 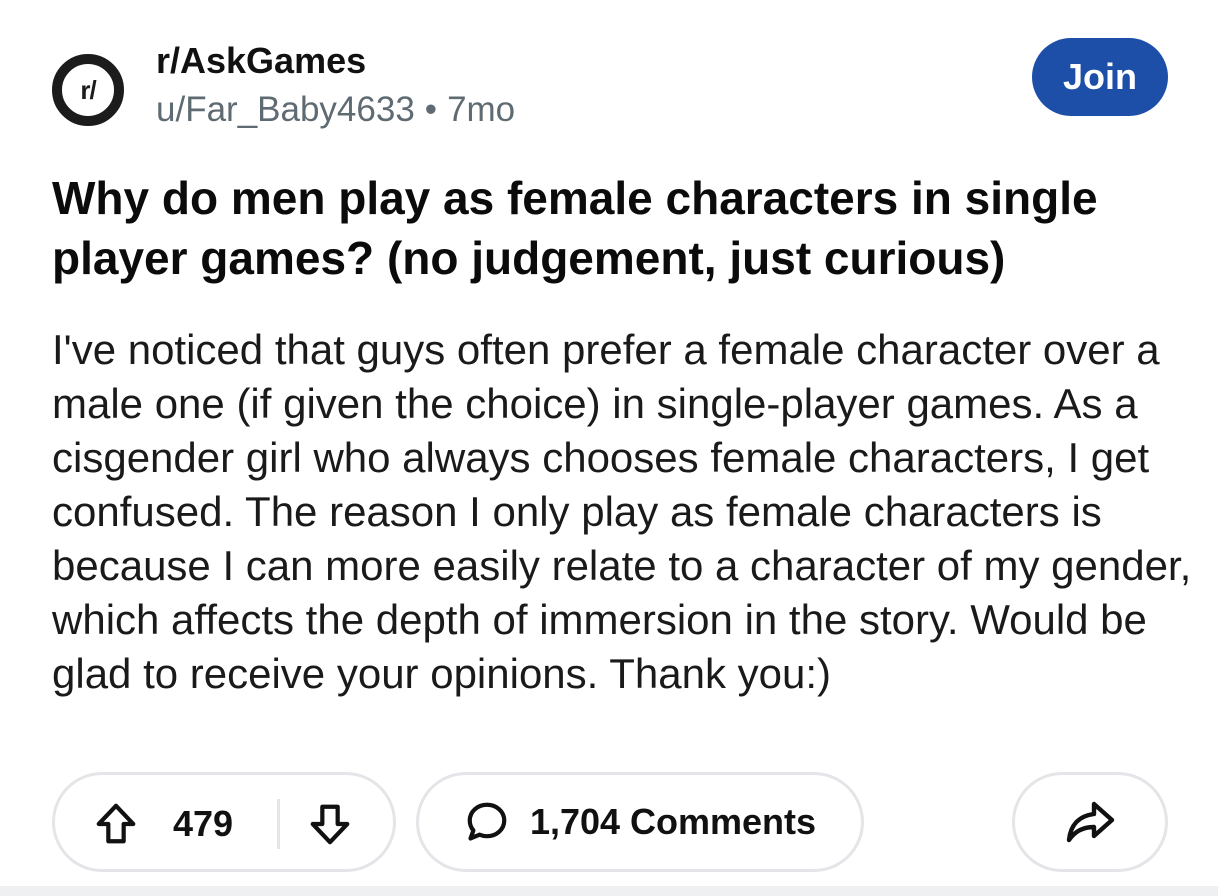 What do you see at coordinates (609, 891) in the screenshot?
I see `feed-separator` at bounding box center [609, 891].